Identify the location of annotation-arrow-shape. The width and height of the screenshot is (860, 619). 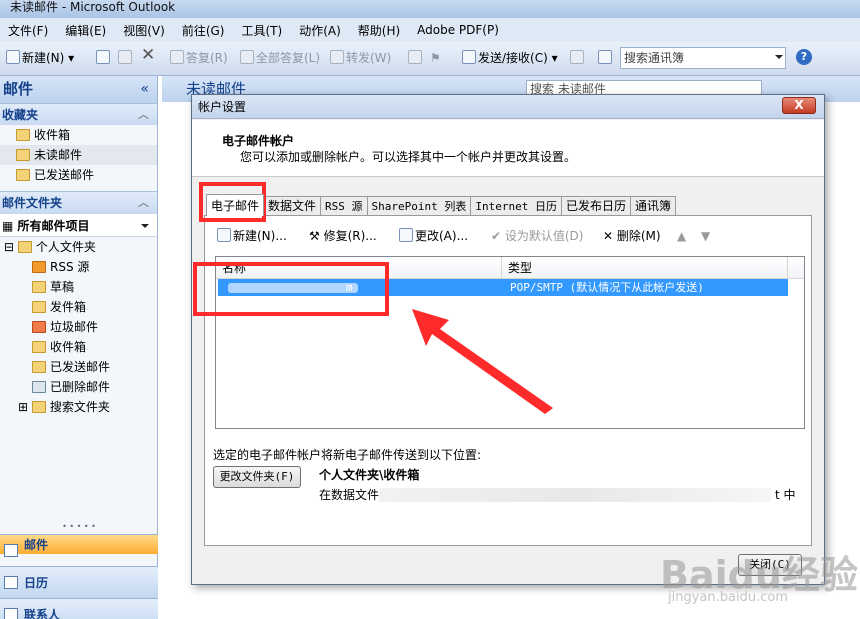
(482, 361).